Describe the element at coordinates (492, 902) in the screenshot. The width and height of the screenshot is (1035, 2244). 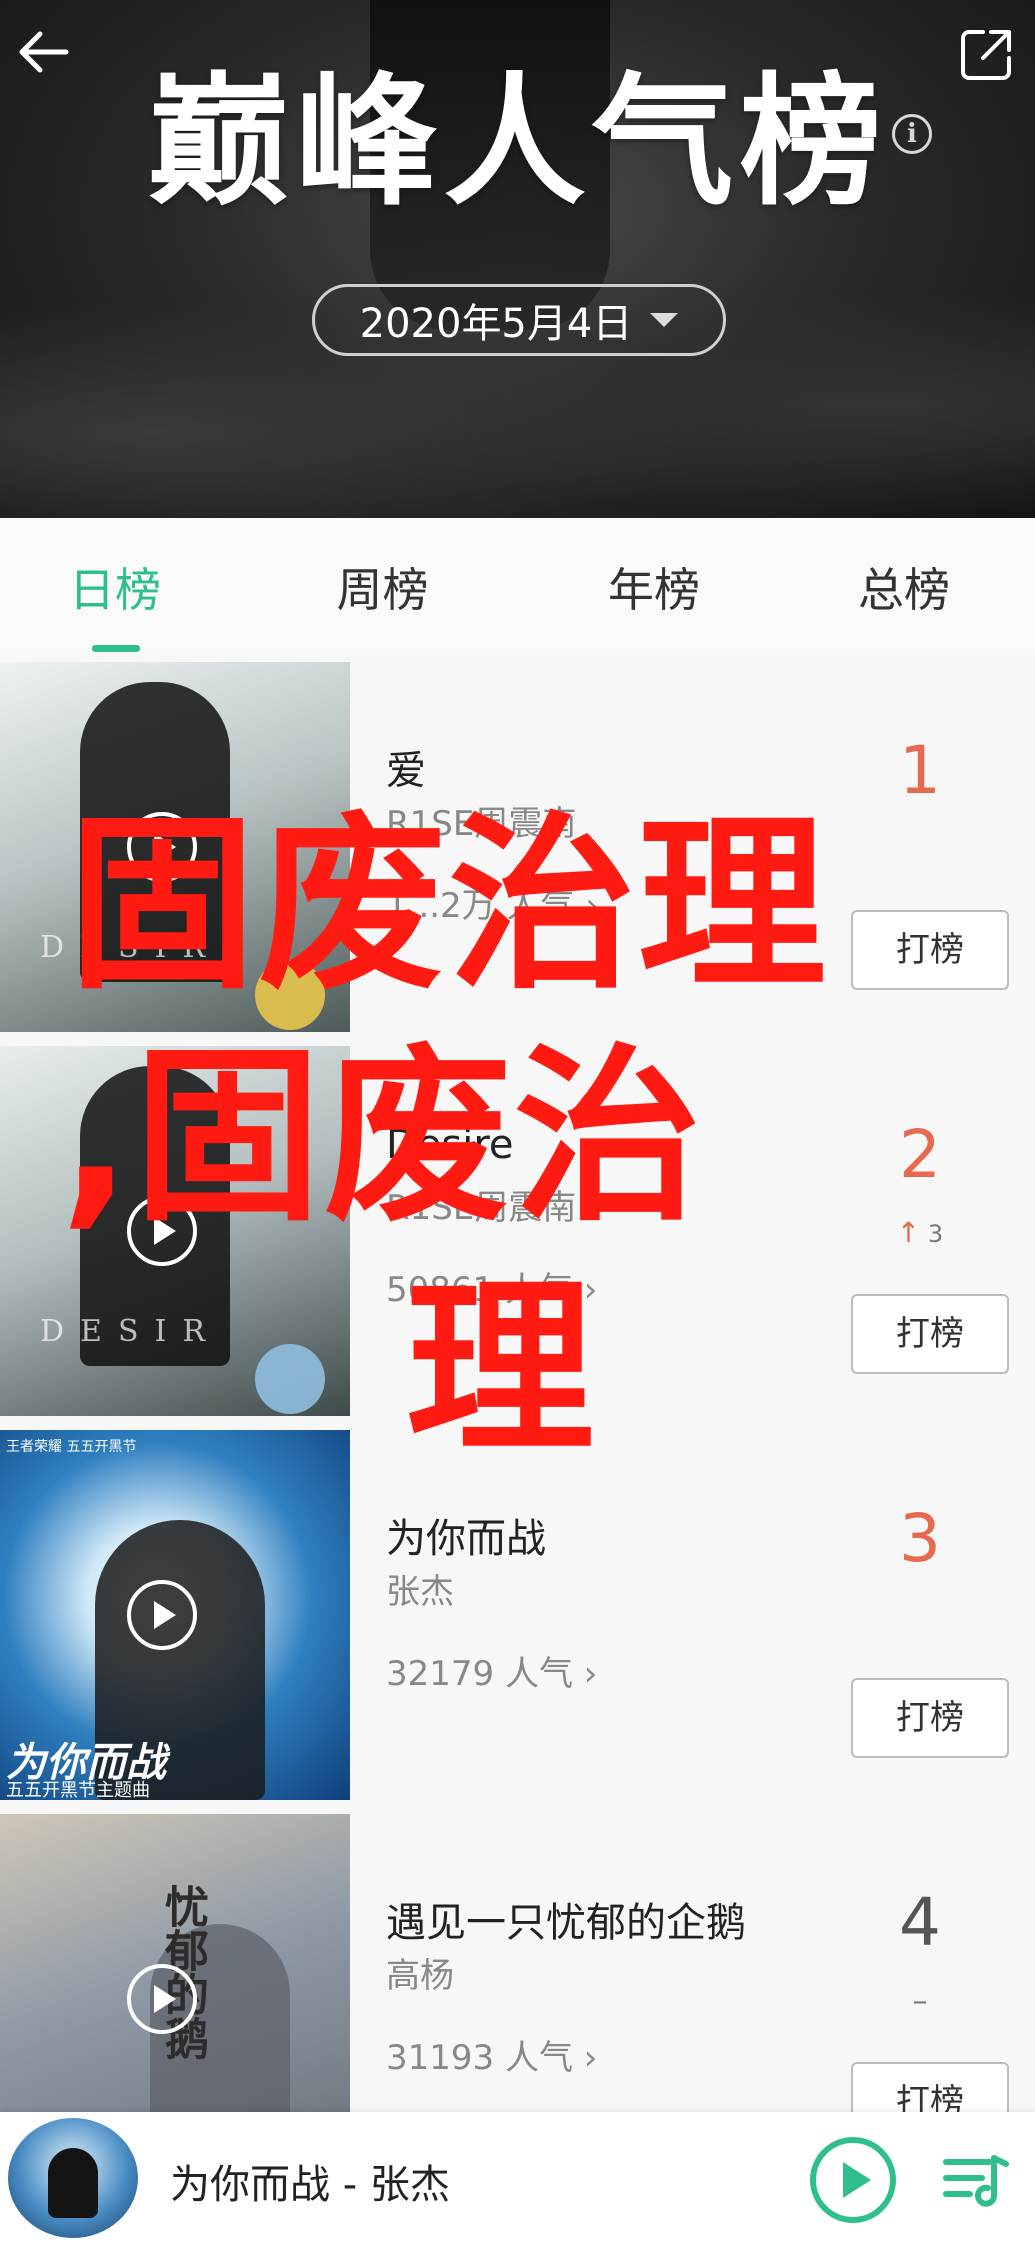
I see `popularity-link: 1...2万 人气 ›` at that location.